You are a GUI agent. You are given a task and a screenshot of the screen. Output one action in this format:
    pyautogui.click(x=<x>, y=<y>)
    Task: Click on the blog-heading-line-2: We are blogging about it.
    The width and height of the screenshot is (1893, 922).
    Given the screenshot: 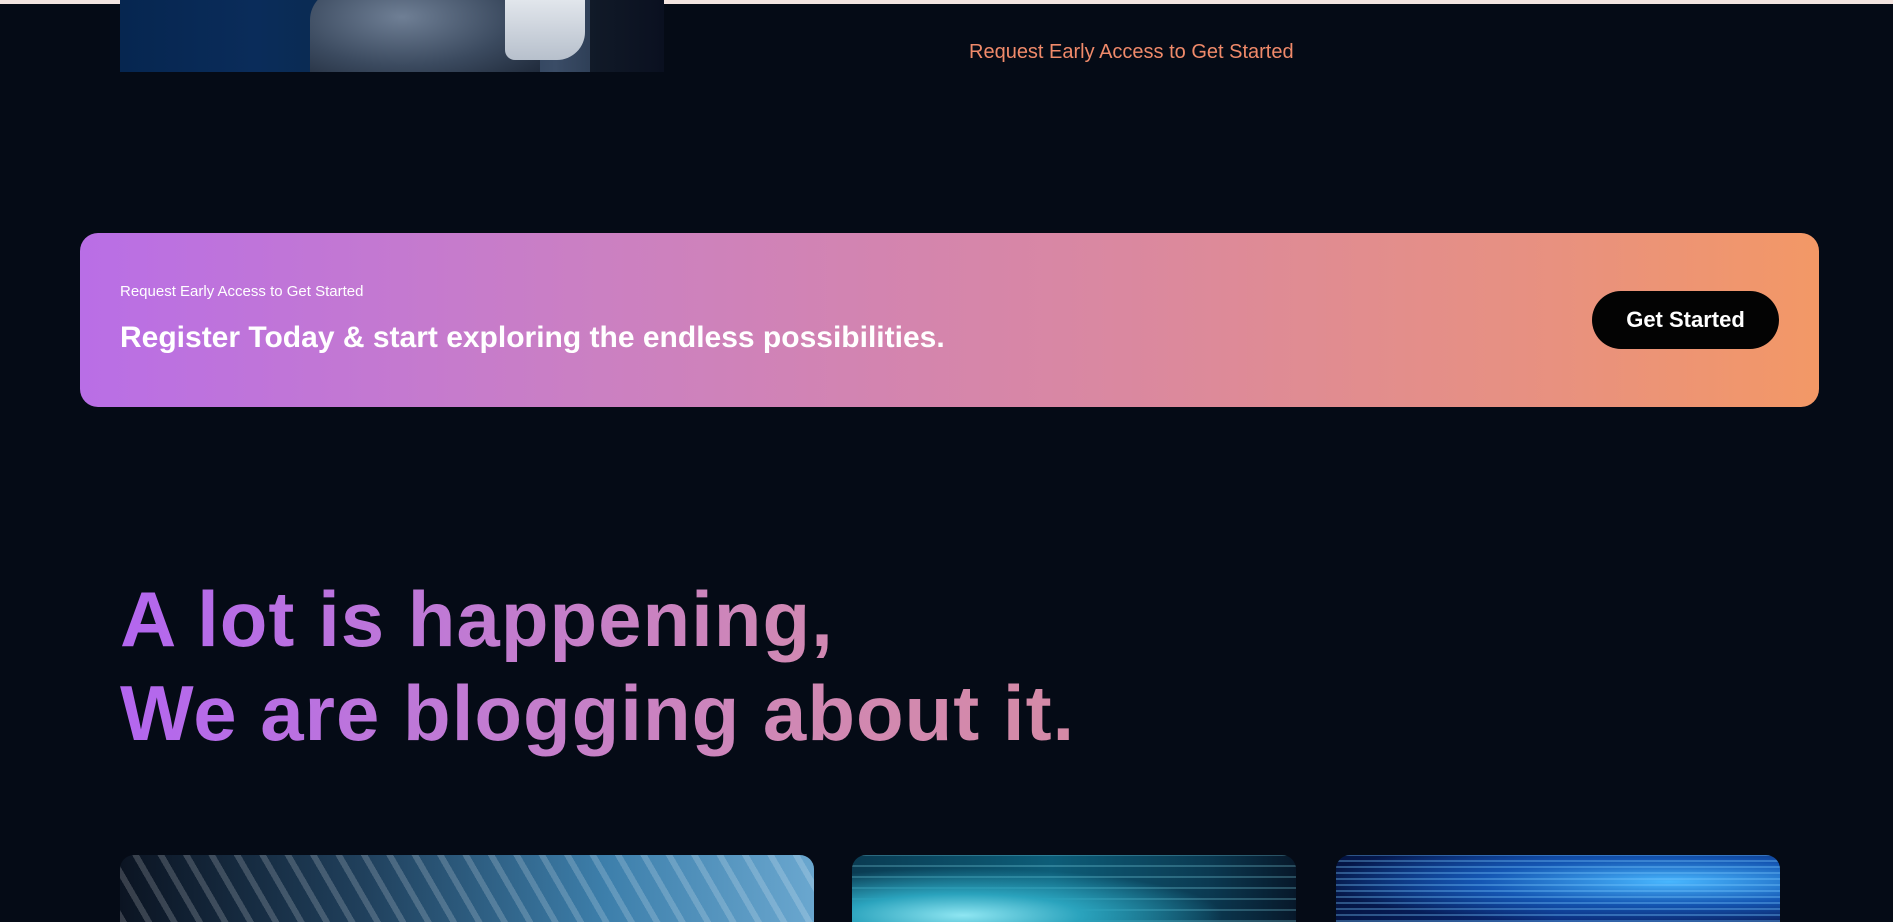 What is the action you would take?
    pyautogui.click(x=598, y=713)
    